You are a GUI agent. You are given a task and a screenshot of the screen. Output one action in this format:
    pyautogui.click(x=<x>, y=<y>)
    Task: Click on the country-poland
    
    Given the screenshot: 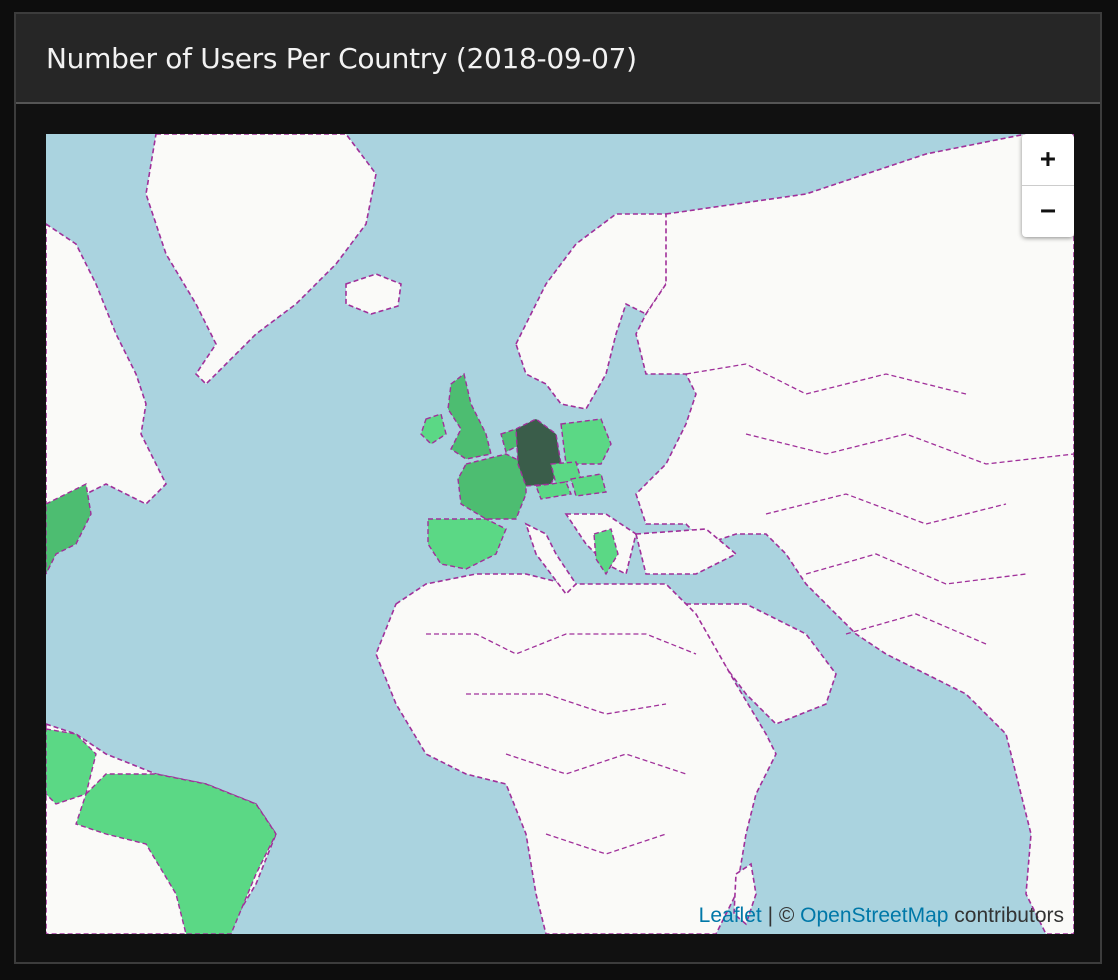 What is the action you would take?
    pyautogui.click(x=586, y=441)
    